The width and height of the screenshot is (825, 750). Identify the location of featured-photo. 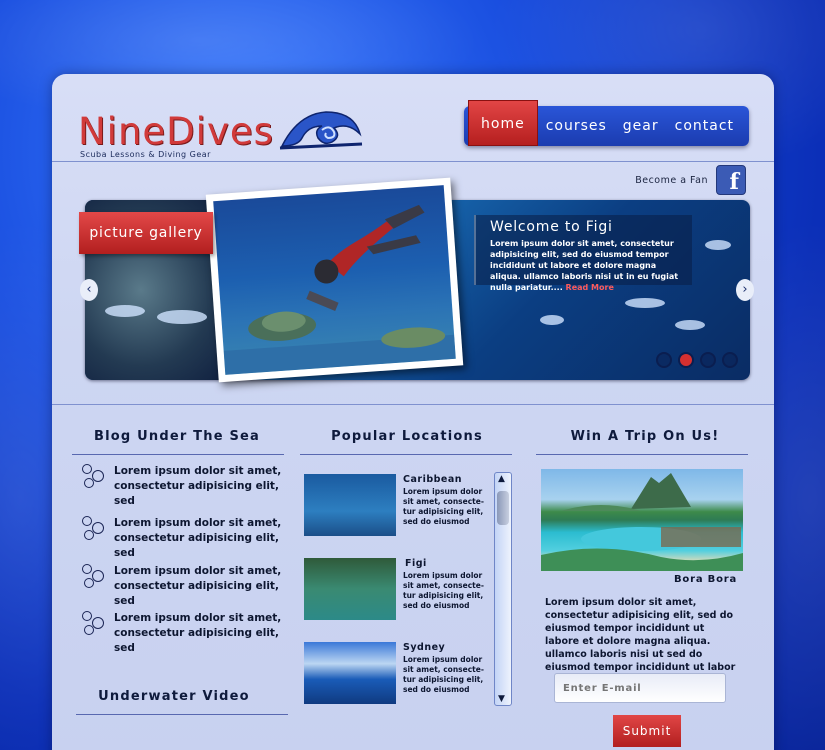
(334, 280).